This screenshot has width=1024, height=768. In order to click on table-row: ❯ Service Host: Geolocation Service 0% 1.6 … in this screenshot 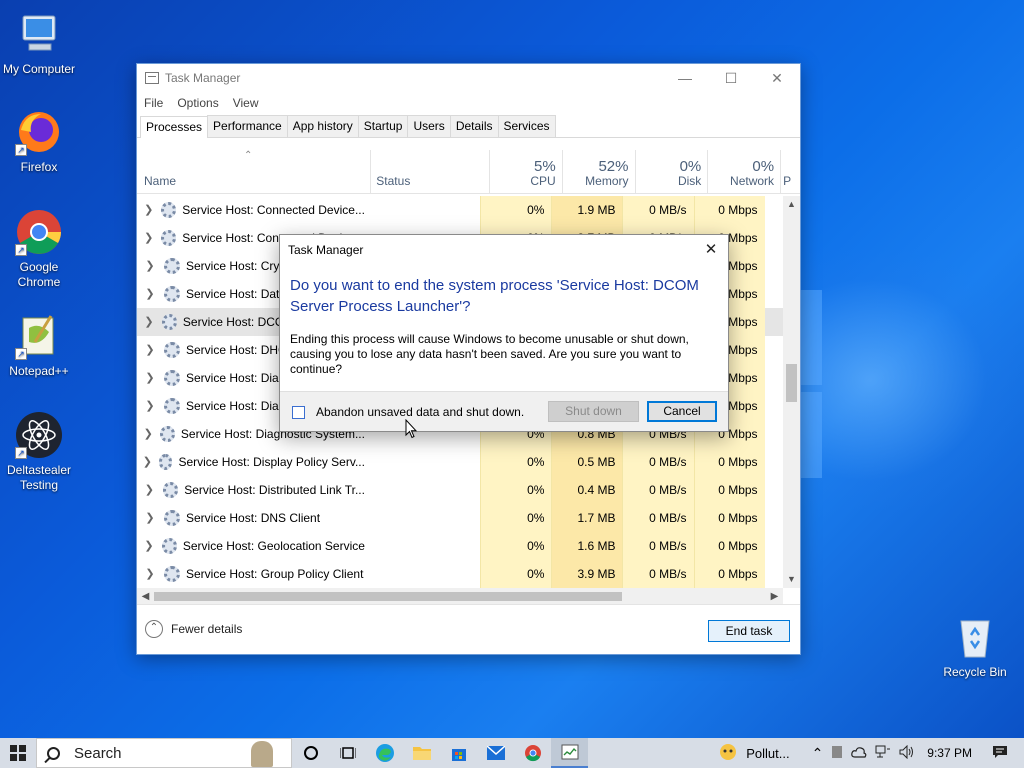, I will do `click(460, 546)`.